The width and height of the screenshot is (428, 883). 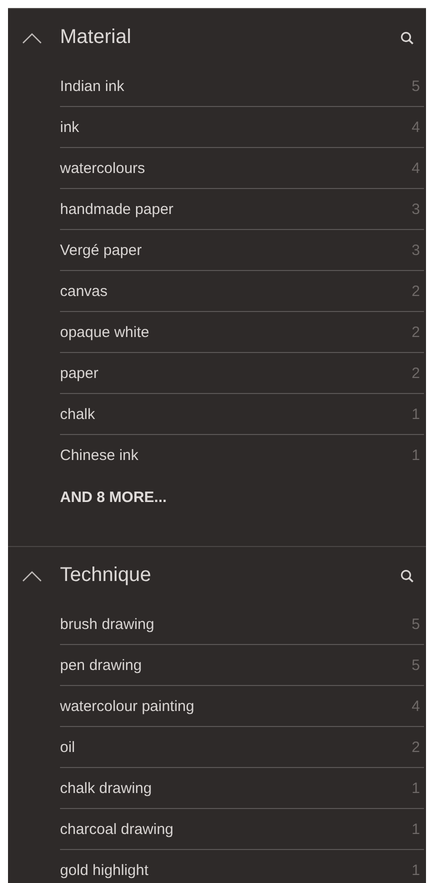 What do you see at coordinates (236, 829) in the screenshot?
I see `facet-label: charcoal drawing` at bounding box center [236, 829].